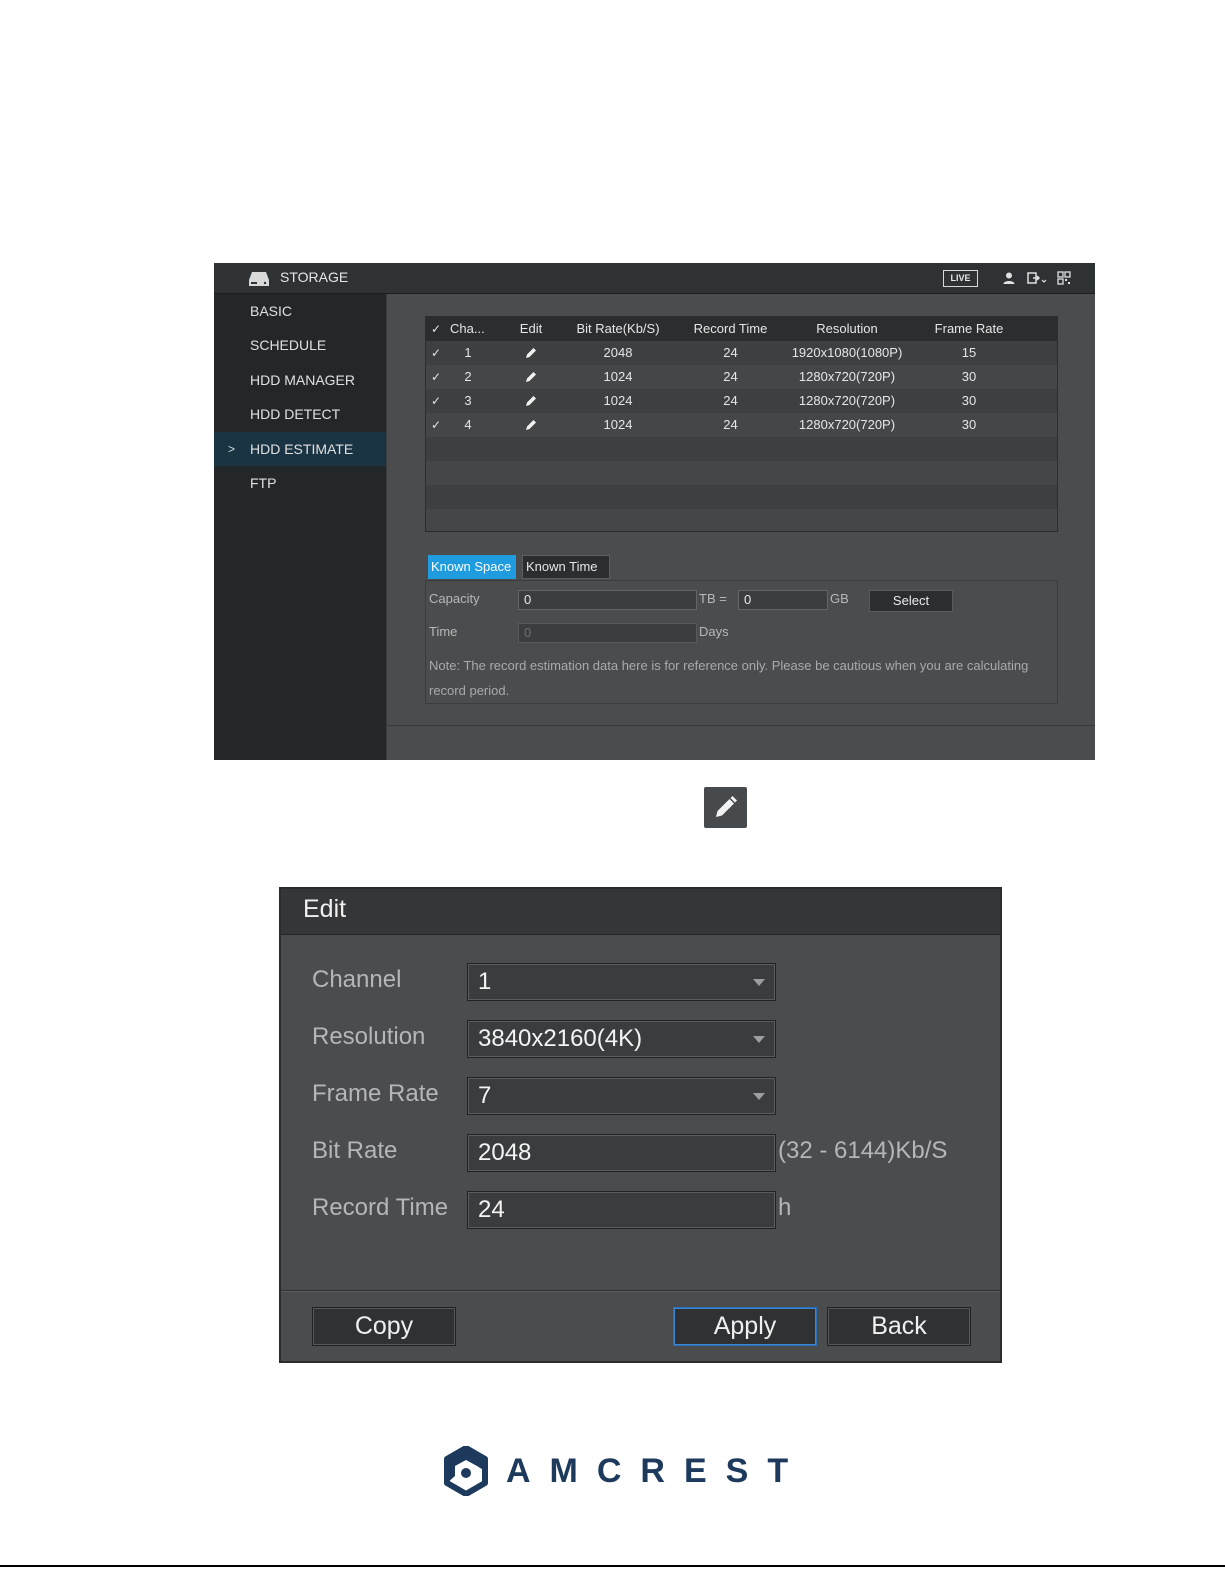 Image resolution: width=1225 pixels, height=1585 pixels. What do you see at coordinates (657, 1471) in the screenshot?
I see `brand-wordmark: AMCREST` at bounding box center [657, 1471].